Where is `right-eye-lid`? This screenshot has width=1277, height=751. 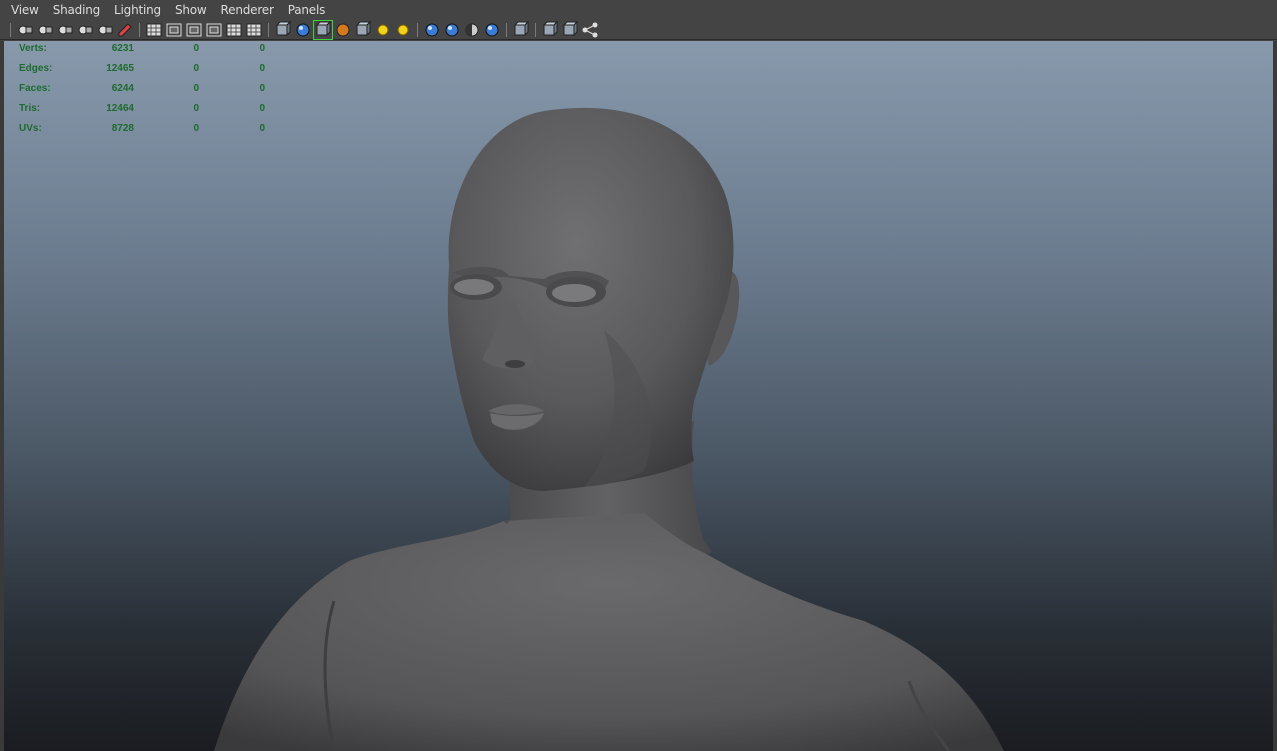 right-eye-lid is located at coordinates (574, 293).